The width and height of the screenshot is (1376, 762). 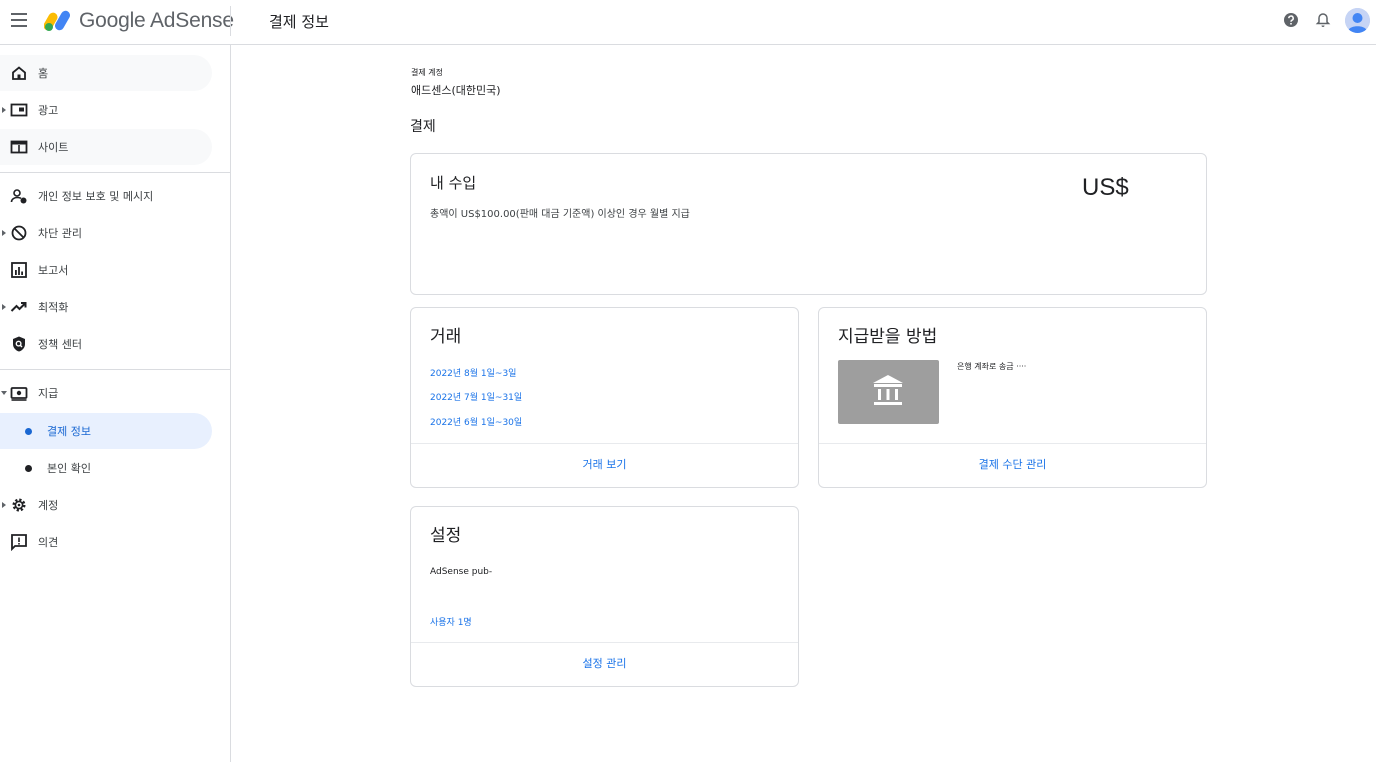 What do you see at coordinates (53, 147) in the screenshot?
I see `sidebar-item-label: 사이트` at bounding box center [53, 147].